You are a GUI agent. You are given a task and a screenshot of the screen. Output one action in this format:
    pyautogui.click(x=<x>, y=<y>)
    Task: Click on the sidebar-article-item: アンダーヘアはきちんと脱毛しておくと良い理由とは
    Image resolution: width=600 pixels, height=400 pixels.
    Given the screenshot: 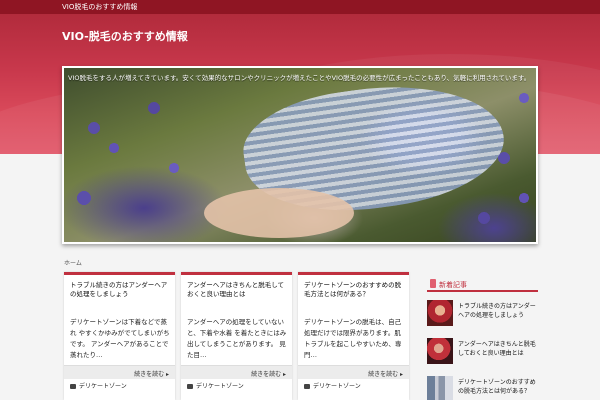 What is the action you would take?
    pyautogui.click(x=482, y=352)
    